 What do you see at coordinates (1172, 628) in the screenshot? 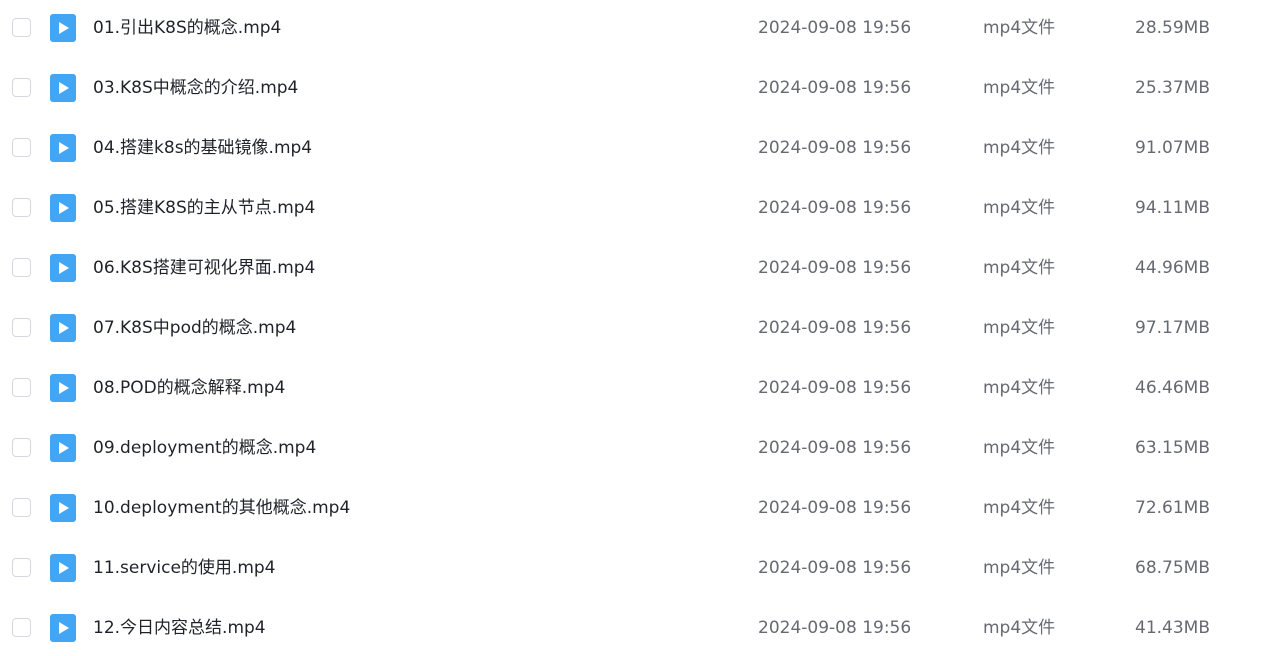
I see `file-size: 41.43MB` at bounding box center [1172, 628].